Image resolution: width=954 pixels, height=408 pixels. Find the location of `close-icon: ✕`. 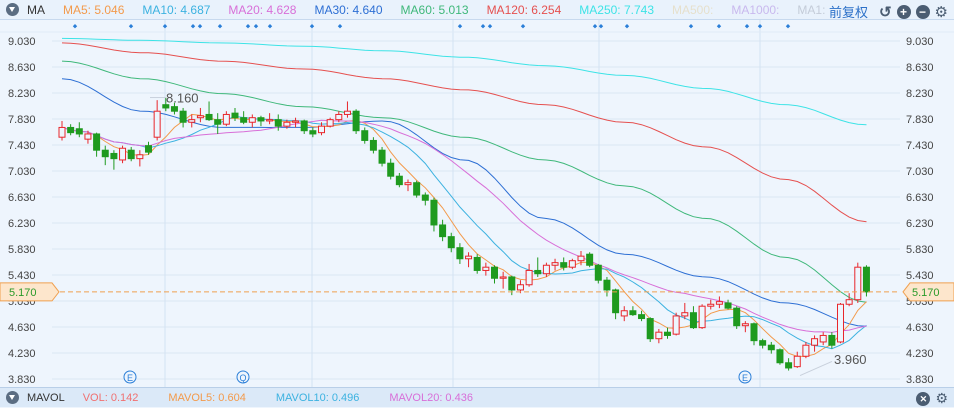

close-icon: ✕ is located at coordinates (923, 398).